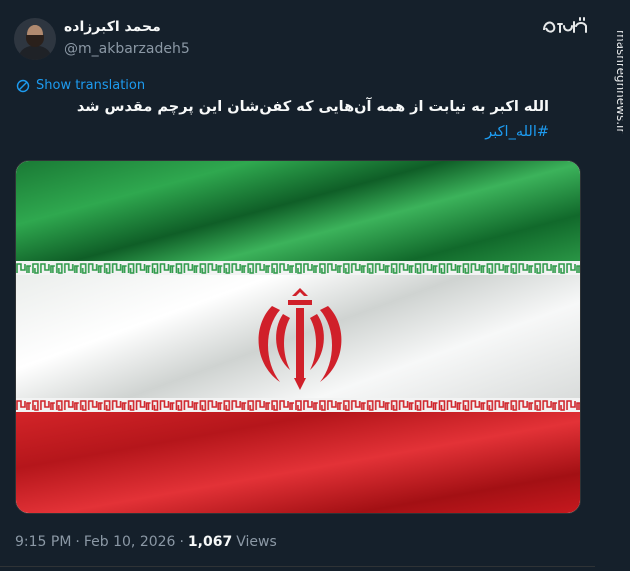 This screenshot has width=630, height=571. Describe the element at coordinates (35, 53) in the screenshot. I see `avatar-suit` at that location.